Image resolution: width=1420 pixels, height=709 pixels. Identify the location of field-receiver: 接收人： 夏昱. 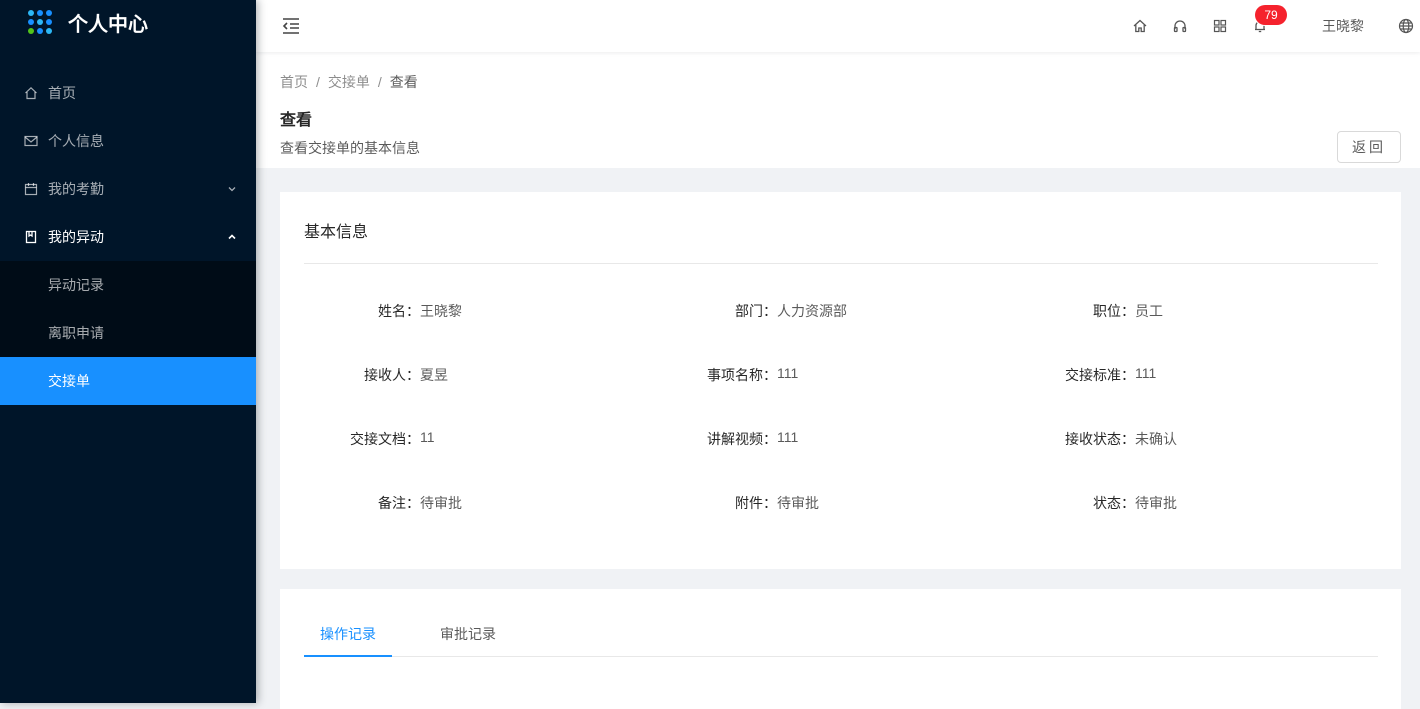
(364, 375).